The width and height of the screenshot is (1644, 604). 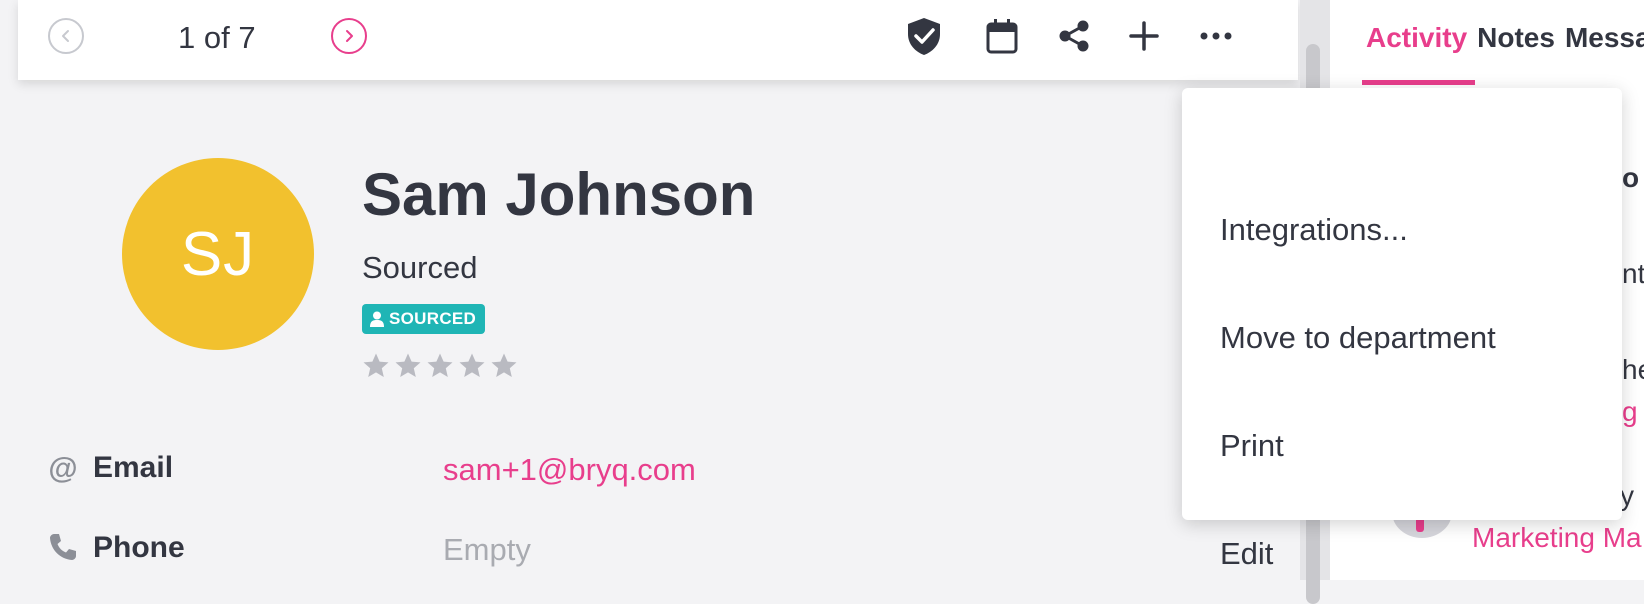 I want to click on previous-button, so click(x=66, y=36).